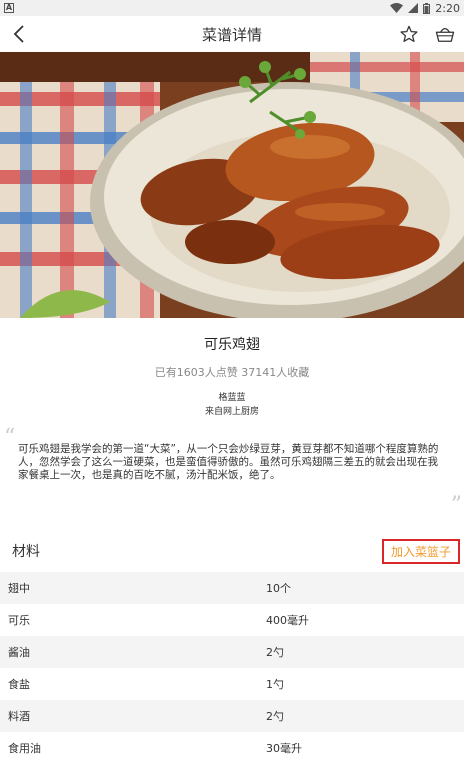 Image resolution: width=464 pixels, height=760 pixels. What do you see at coordinates (19, 652) in the screenshot?
I see `ingredient-name: 酱油` at bounding box center [19, 652].